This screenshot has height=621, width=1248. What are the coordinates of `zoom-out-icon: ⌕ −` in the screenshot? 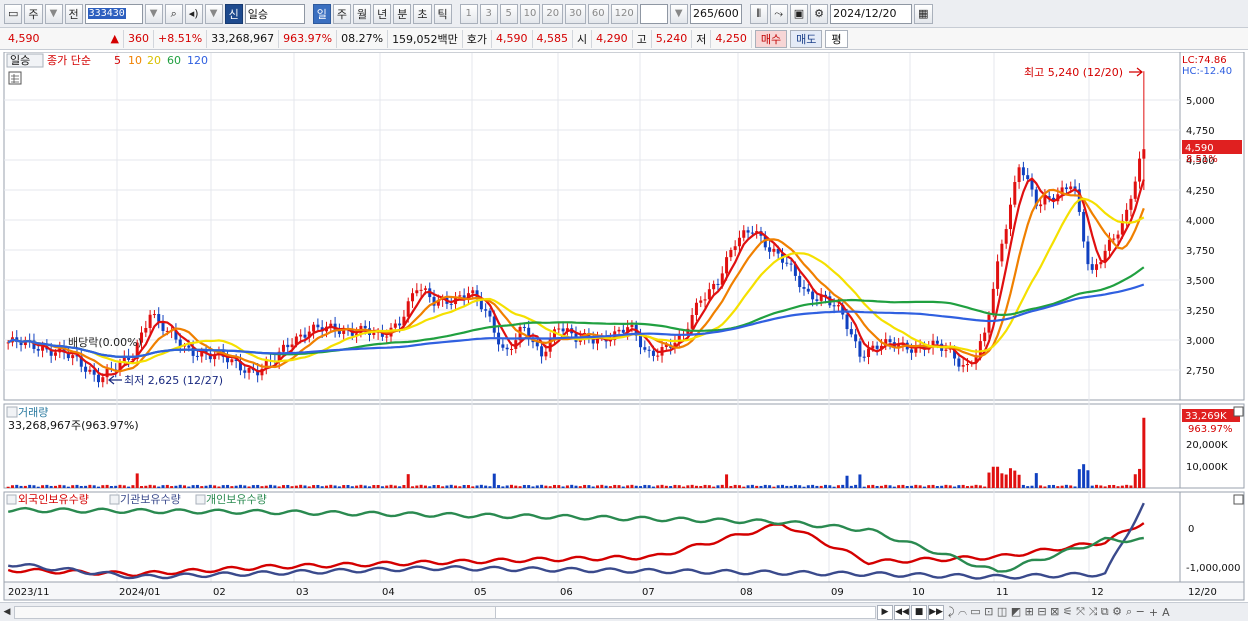 It's located at (1135, 612).